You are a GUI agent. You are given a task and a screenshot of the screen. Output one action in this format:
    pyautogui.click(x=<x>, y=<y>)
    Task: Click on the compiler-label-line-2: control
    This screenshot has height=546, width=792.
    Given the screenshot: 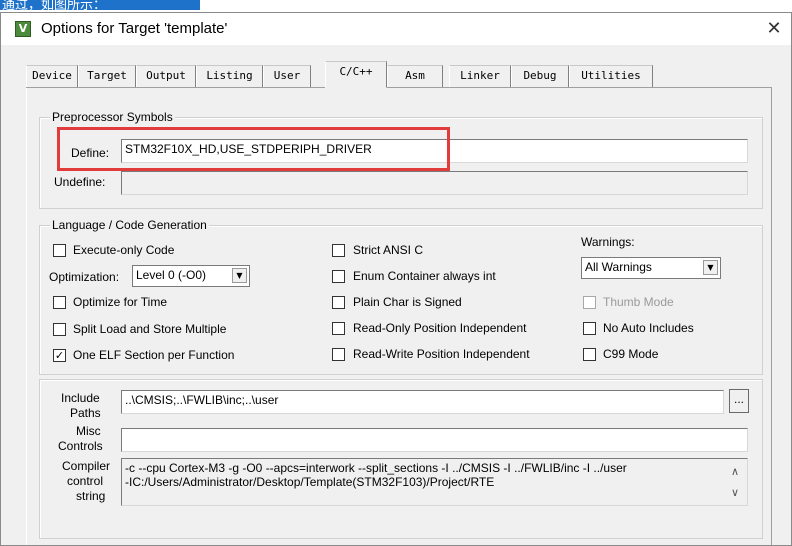 What is the action you would take?
    pyautogui.click(x=85, y=481)
    